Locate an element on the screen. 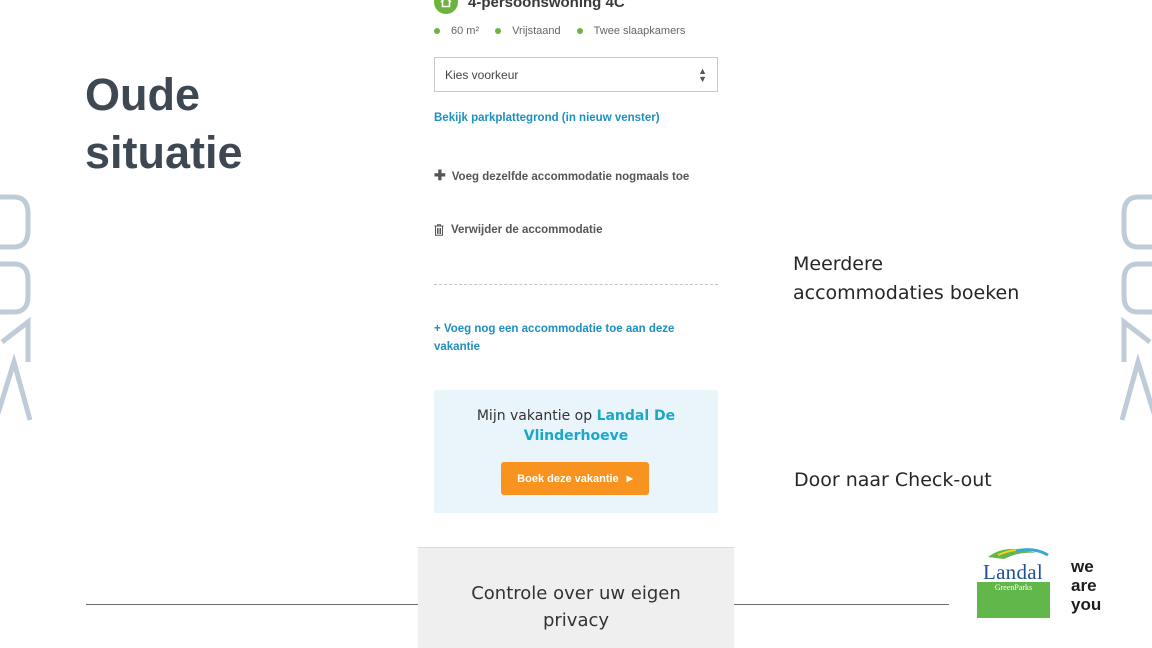 The image size is (1152, 648). house-icon is located at coordinates (446, 7).